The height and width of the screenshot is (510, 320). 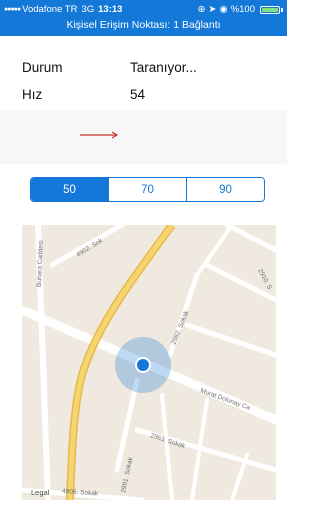 I want to click on speed-limit-selector: 50 70 90, so click(x=147, y=189).